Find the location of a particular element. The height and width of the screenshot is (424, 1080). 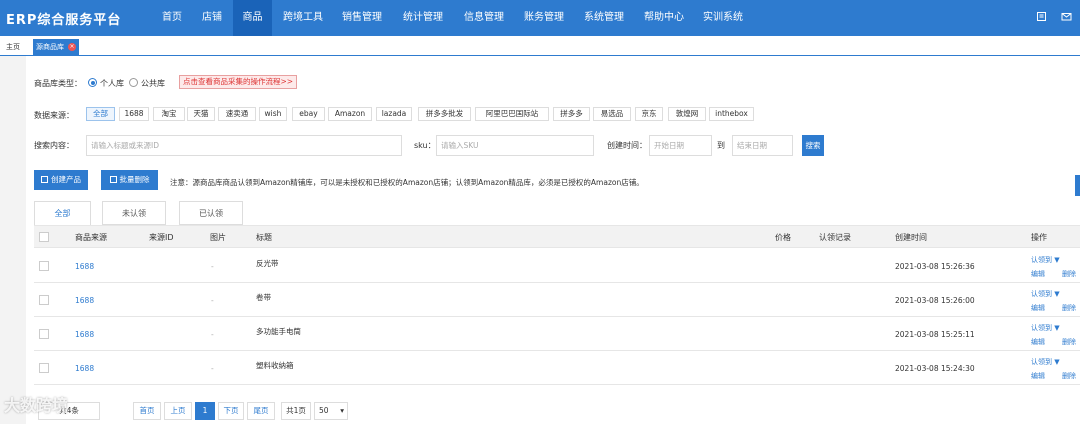

source-yixuanpin: 易选品 is located at coordinates (612, 114).